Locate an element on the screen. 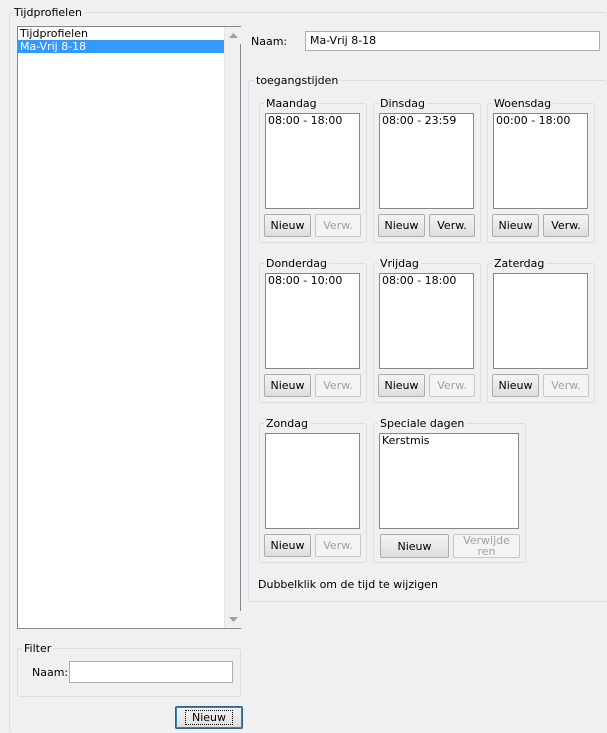  filter-group-legend: Filter is located at coordinates (38, 648).